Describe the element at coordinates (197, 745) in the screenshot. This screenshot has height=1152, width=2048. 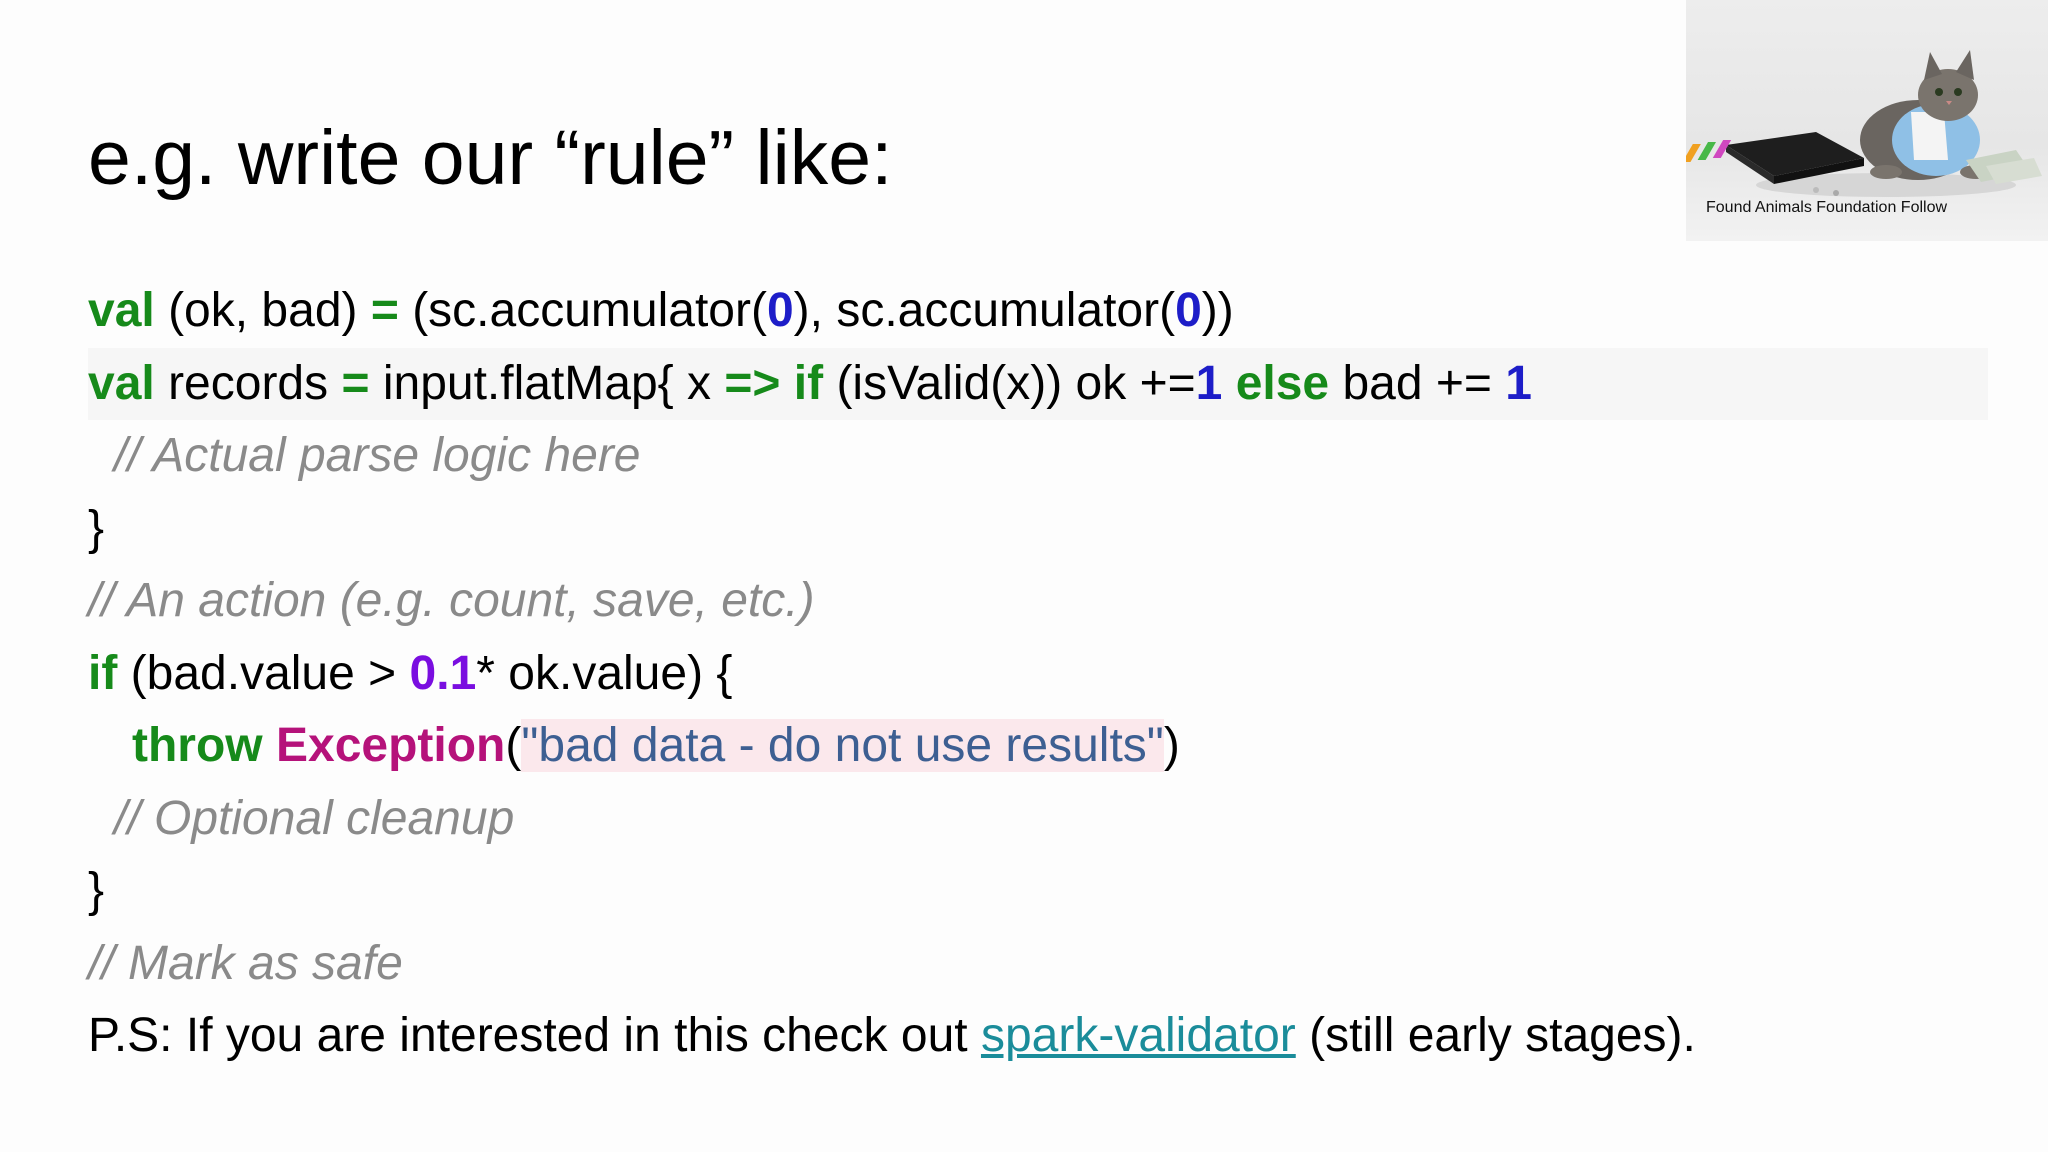
I see `keyword: throw` at that location.